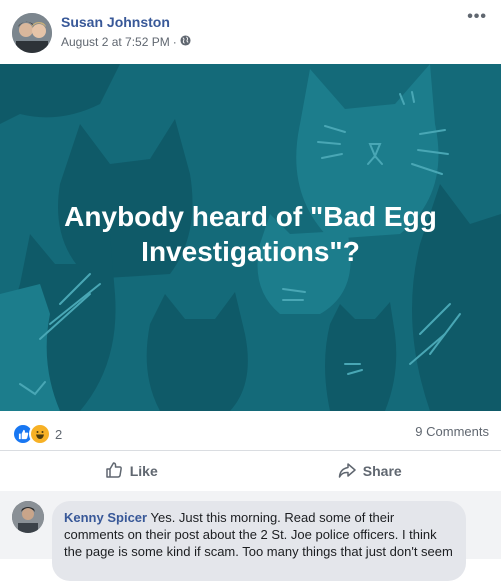 This screenshot has height=581, width=501. I want to click on share-label: Share, so click(382, 471).